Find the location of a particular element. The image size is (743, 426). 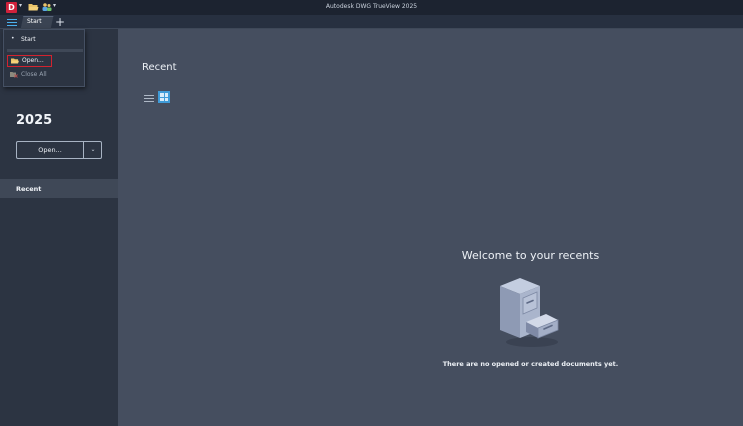

file-cabinet-icon is located at coordinates (529, 312).